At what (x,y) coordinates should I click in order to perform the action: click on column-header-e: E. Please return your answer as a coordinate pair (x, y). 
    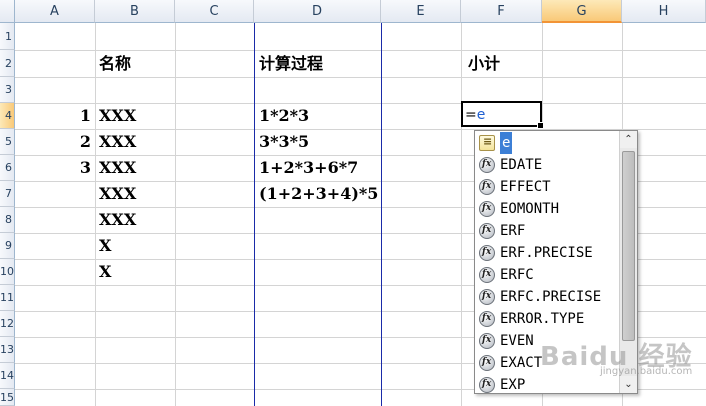
    Looking at the image, I should click on (421, 11).